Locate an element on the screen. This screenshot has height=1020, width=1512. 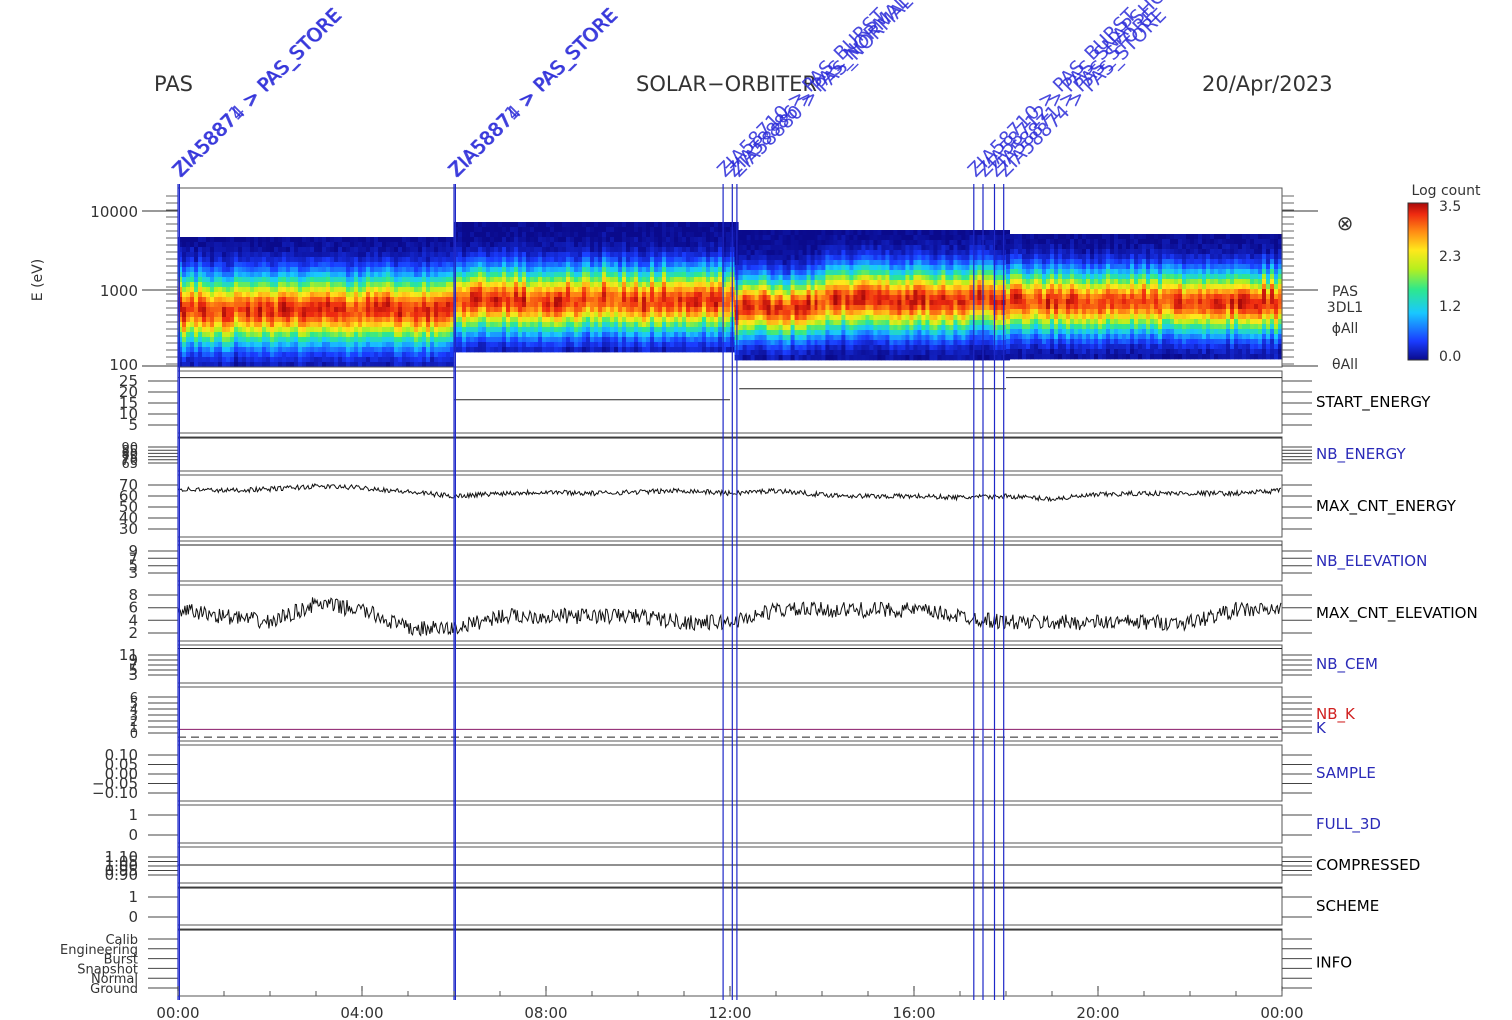
panel-scheme: 1 0 SCHEME is located at coordinates (753, 906).